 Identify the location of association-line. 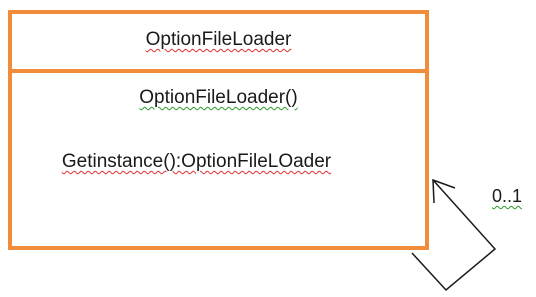
(454, 235).